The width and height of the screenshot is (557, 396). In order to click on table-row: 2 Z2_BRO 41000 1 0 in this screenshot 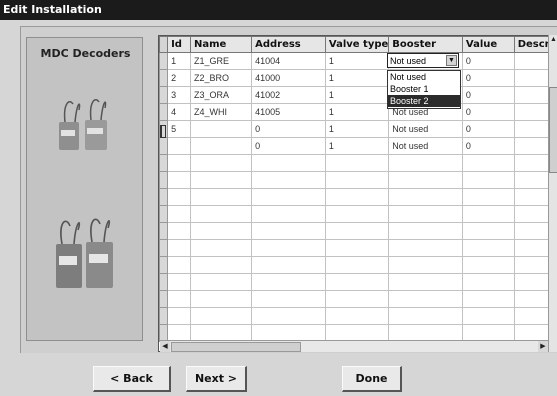, I will do `click(357, 78)`.